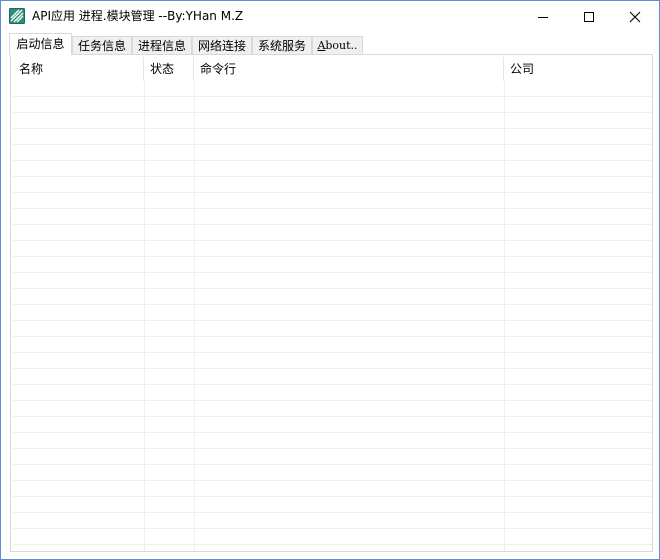  I want to click on column-header-command-line: 命令行, so click(349, 69).